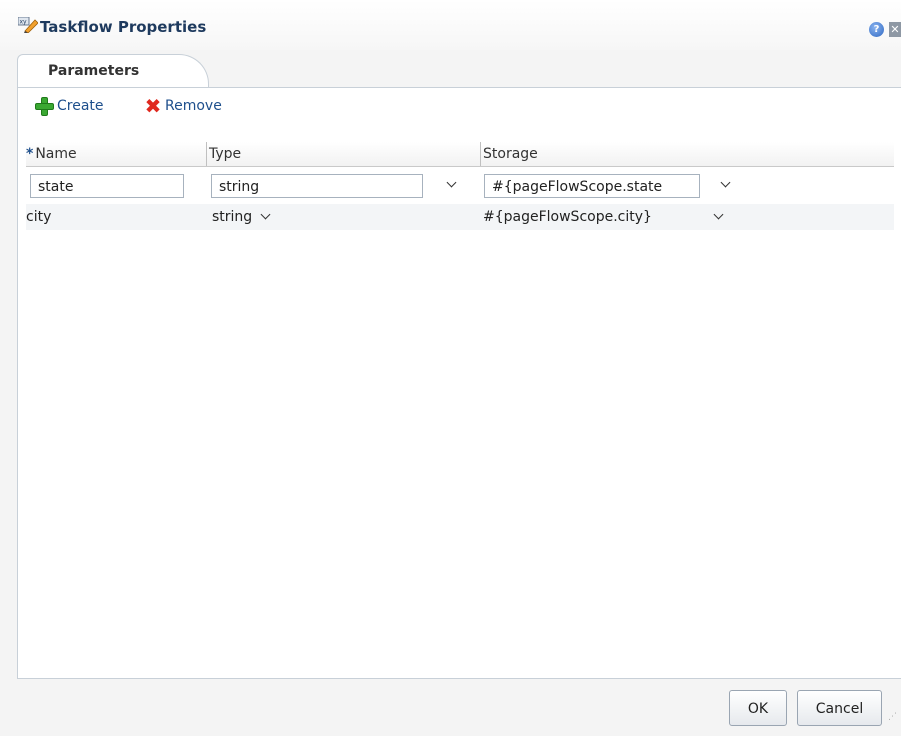 The height and width of the screenshot is (736, 901). I want to click on grid-header: * Name Type Storage, so click(460, 154).